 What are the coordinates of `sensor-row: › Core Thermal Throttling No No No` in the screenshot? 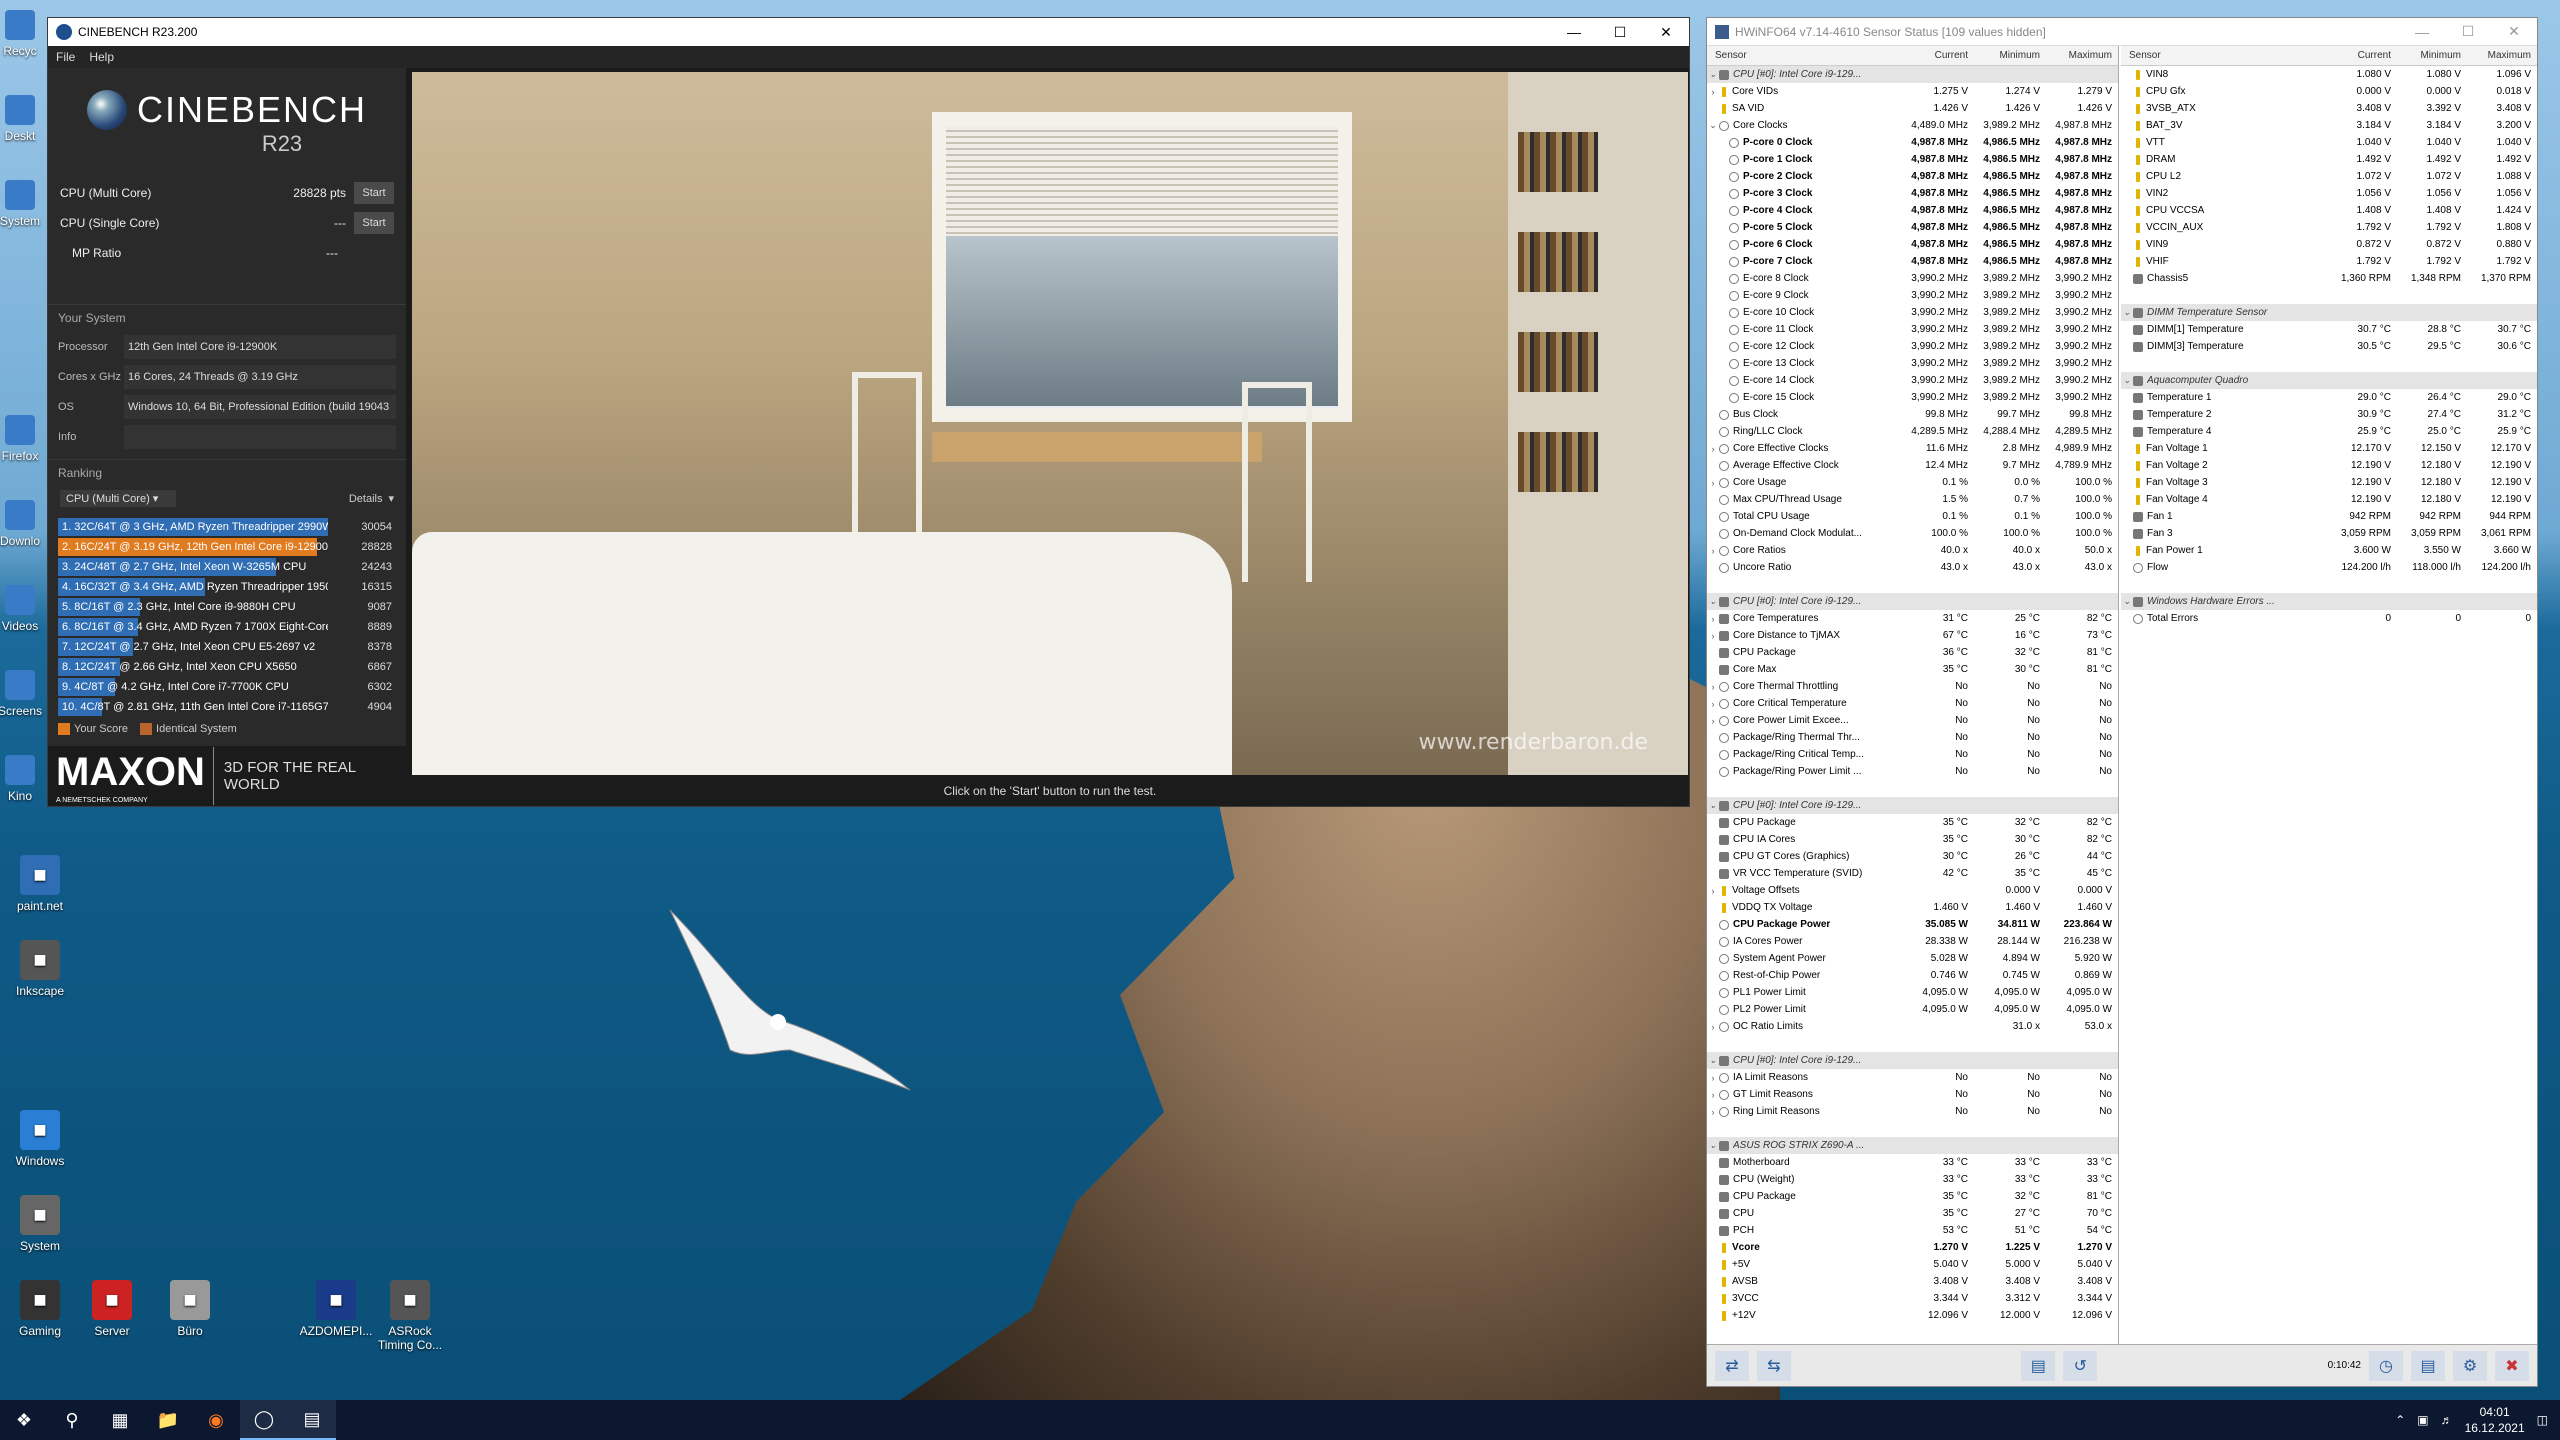 It's located at (1912, 686).